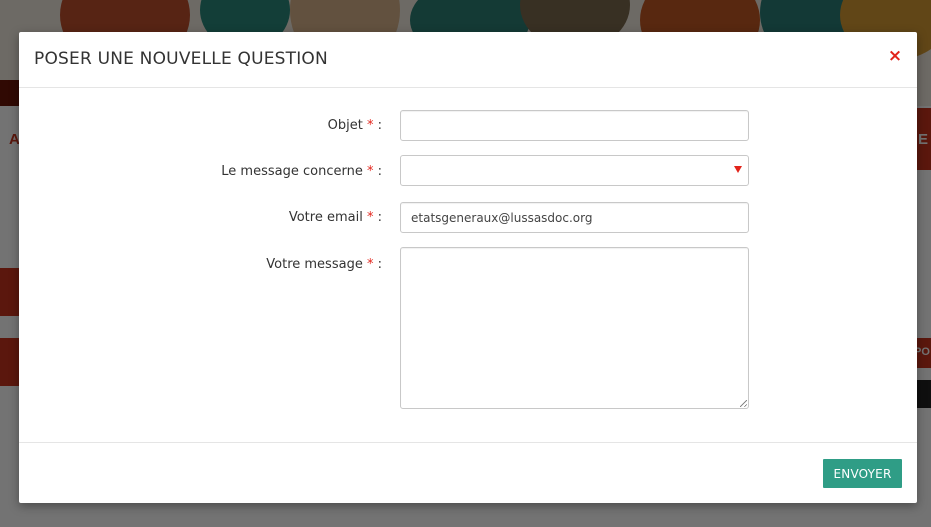 The width and height of the screenshot is (931, 527). I want to click on message-label: Votre message * :, so click(324, 264).